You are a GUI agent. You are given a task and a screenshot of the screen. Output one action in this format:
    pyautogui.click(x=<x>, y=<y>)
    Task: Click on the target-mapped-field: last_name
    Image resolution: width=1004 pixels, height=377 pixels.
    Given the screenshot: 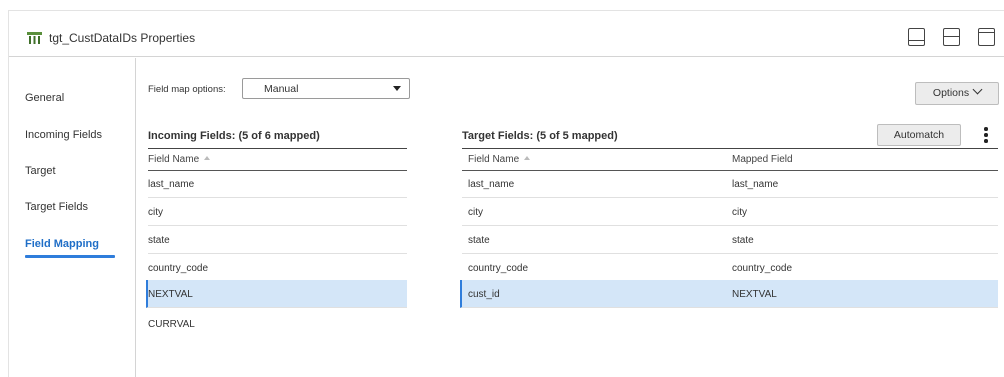 What is the action you would take?
    pyautogui.click(x=755, y=184)
    